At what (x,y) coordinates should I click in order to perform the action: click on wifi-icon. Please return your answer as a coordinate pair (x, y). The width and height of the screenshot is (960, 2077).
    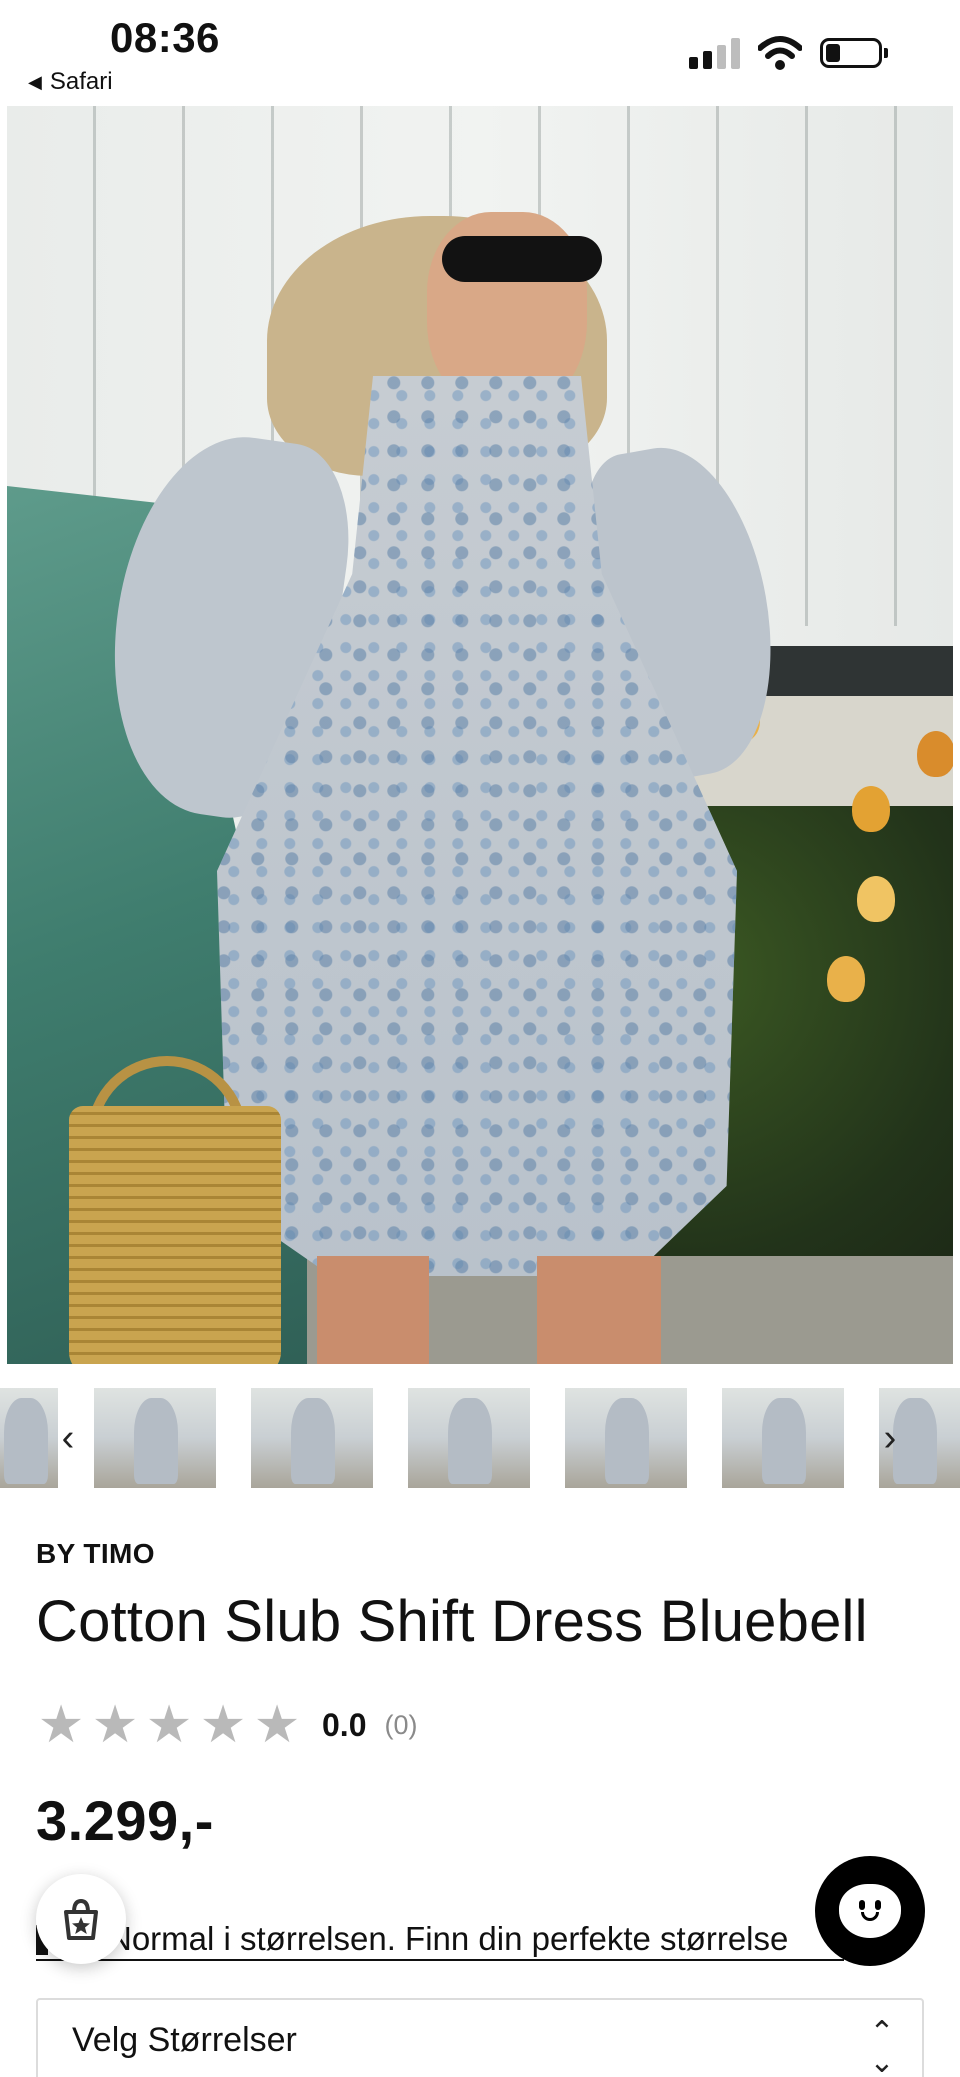
    Looking at the image, I should click on (780, 53).